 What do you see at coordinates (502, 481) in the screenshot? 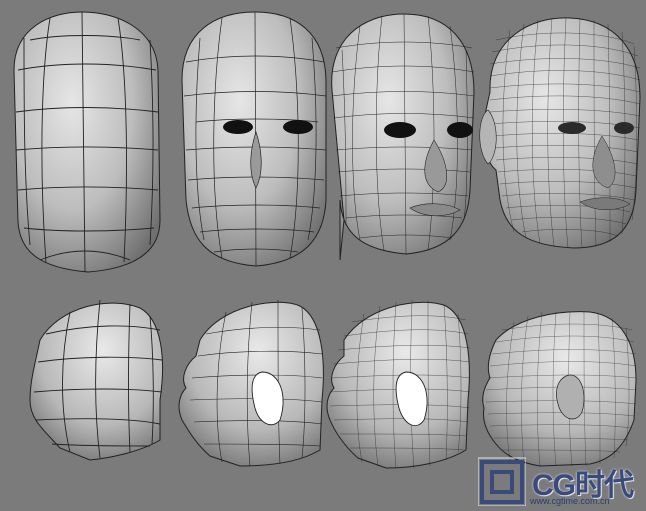
I see `cg-logo-icon` at bounding box center [502, 481].